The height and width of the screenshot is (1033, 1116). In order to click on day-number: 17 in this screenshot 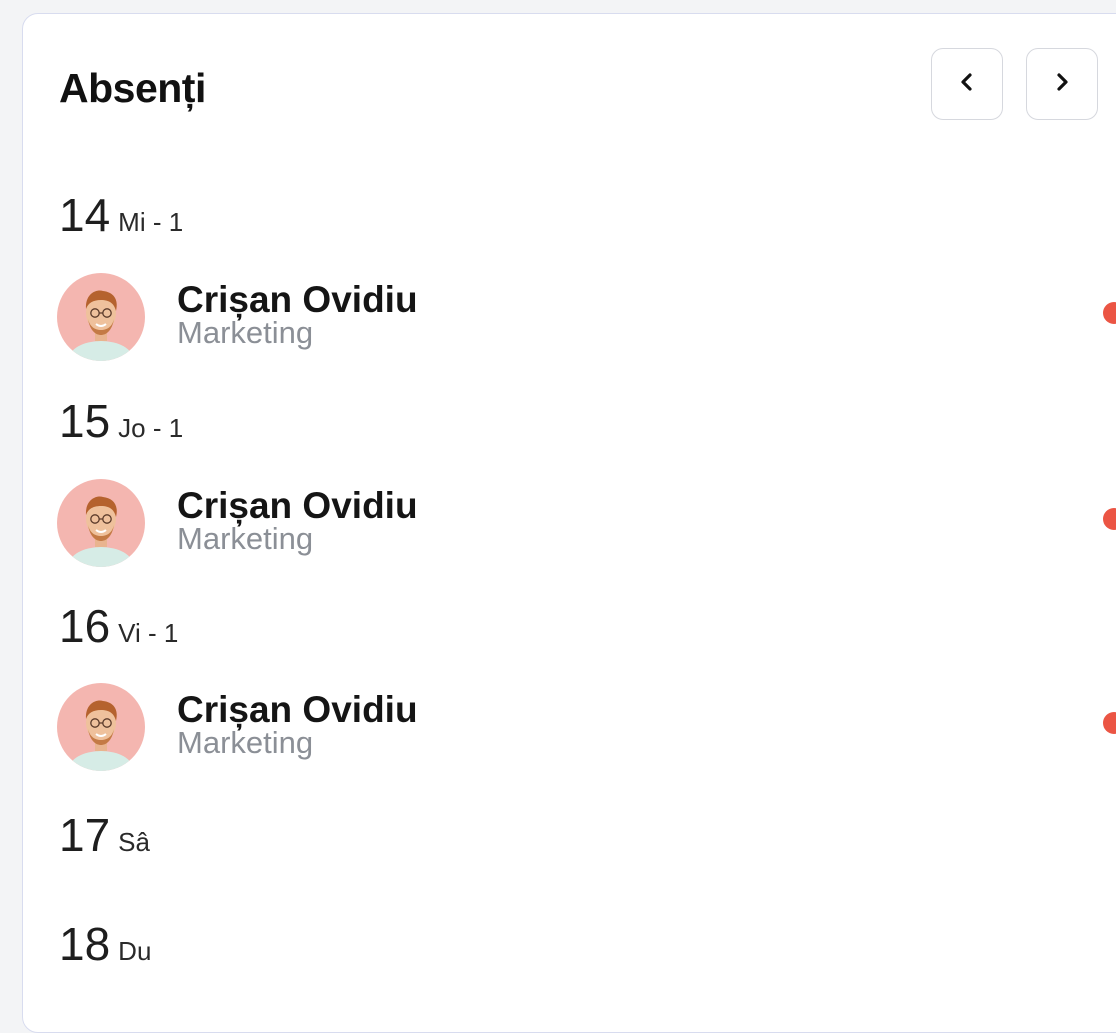, I will do `click(85, 835)`.